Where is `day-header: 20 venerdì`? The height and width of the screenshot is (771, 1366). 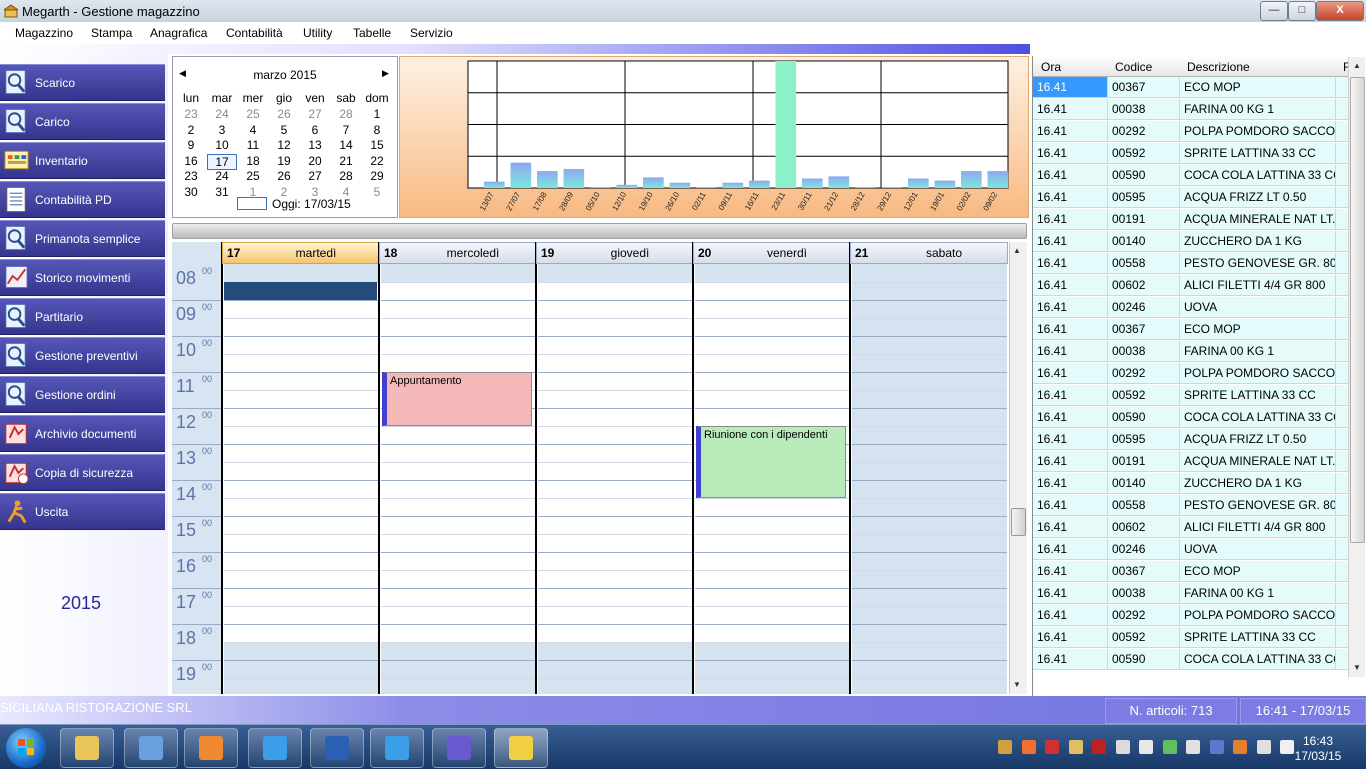 day-header: 20 venerdì is located at coordinates (772, 253).